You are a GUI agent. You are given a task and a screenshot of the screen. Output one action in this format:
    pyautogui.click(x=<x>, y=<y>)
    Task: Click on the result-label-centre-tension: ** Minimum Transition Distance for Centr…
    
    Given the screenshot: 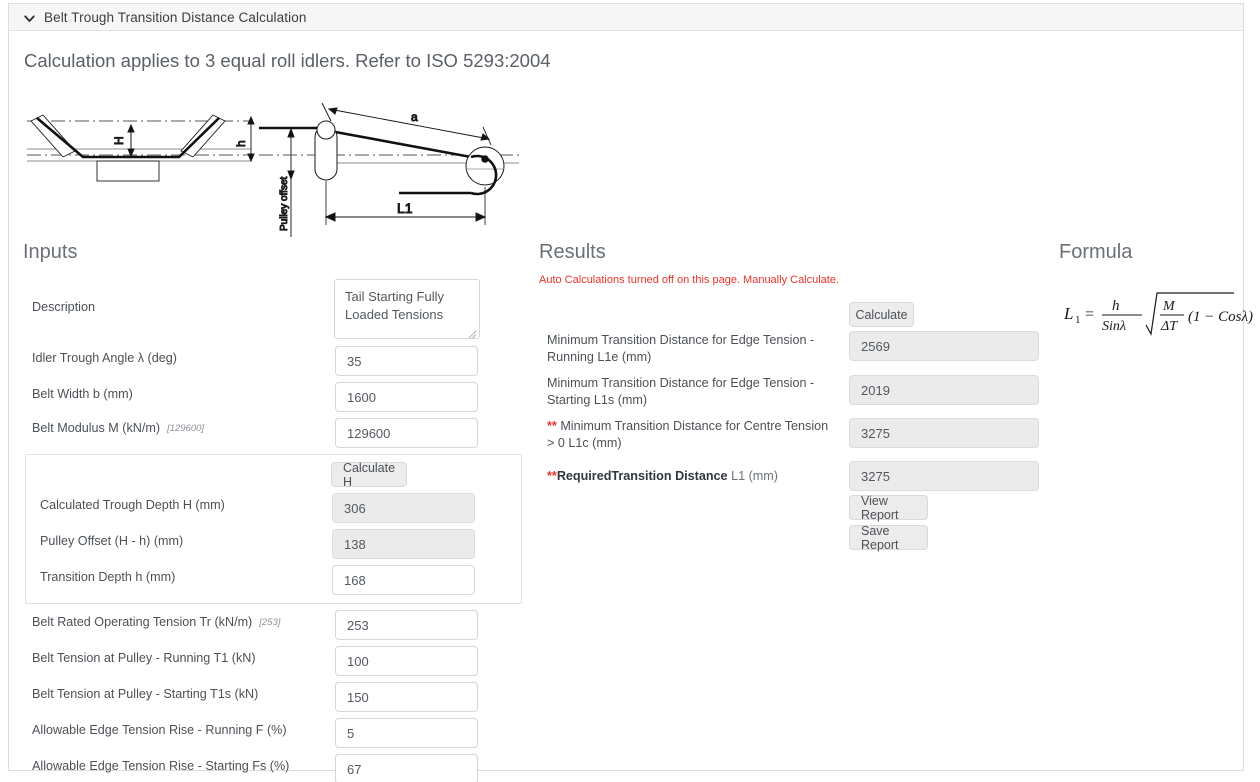 What is the action you would take?
    pyautogui.click(x=692, y=434)
    